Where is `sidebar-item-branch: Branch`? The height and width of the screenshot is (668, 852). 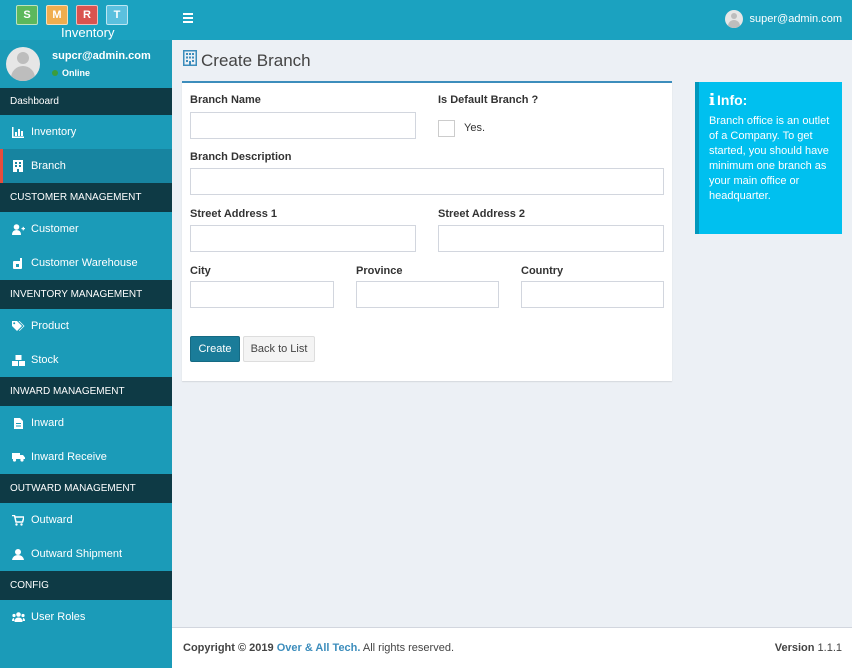
sidebar-item-branch: Branch is located at coordinates (86, 166).